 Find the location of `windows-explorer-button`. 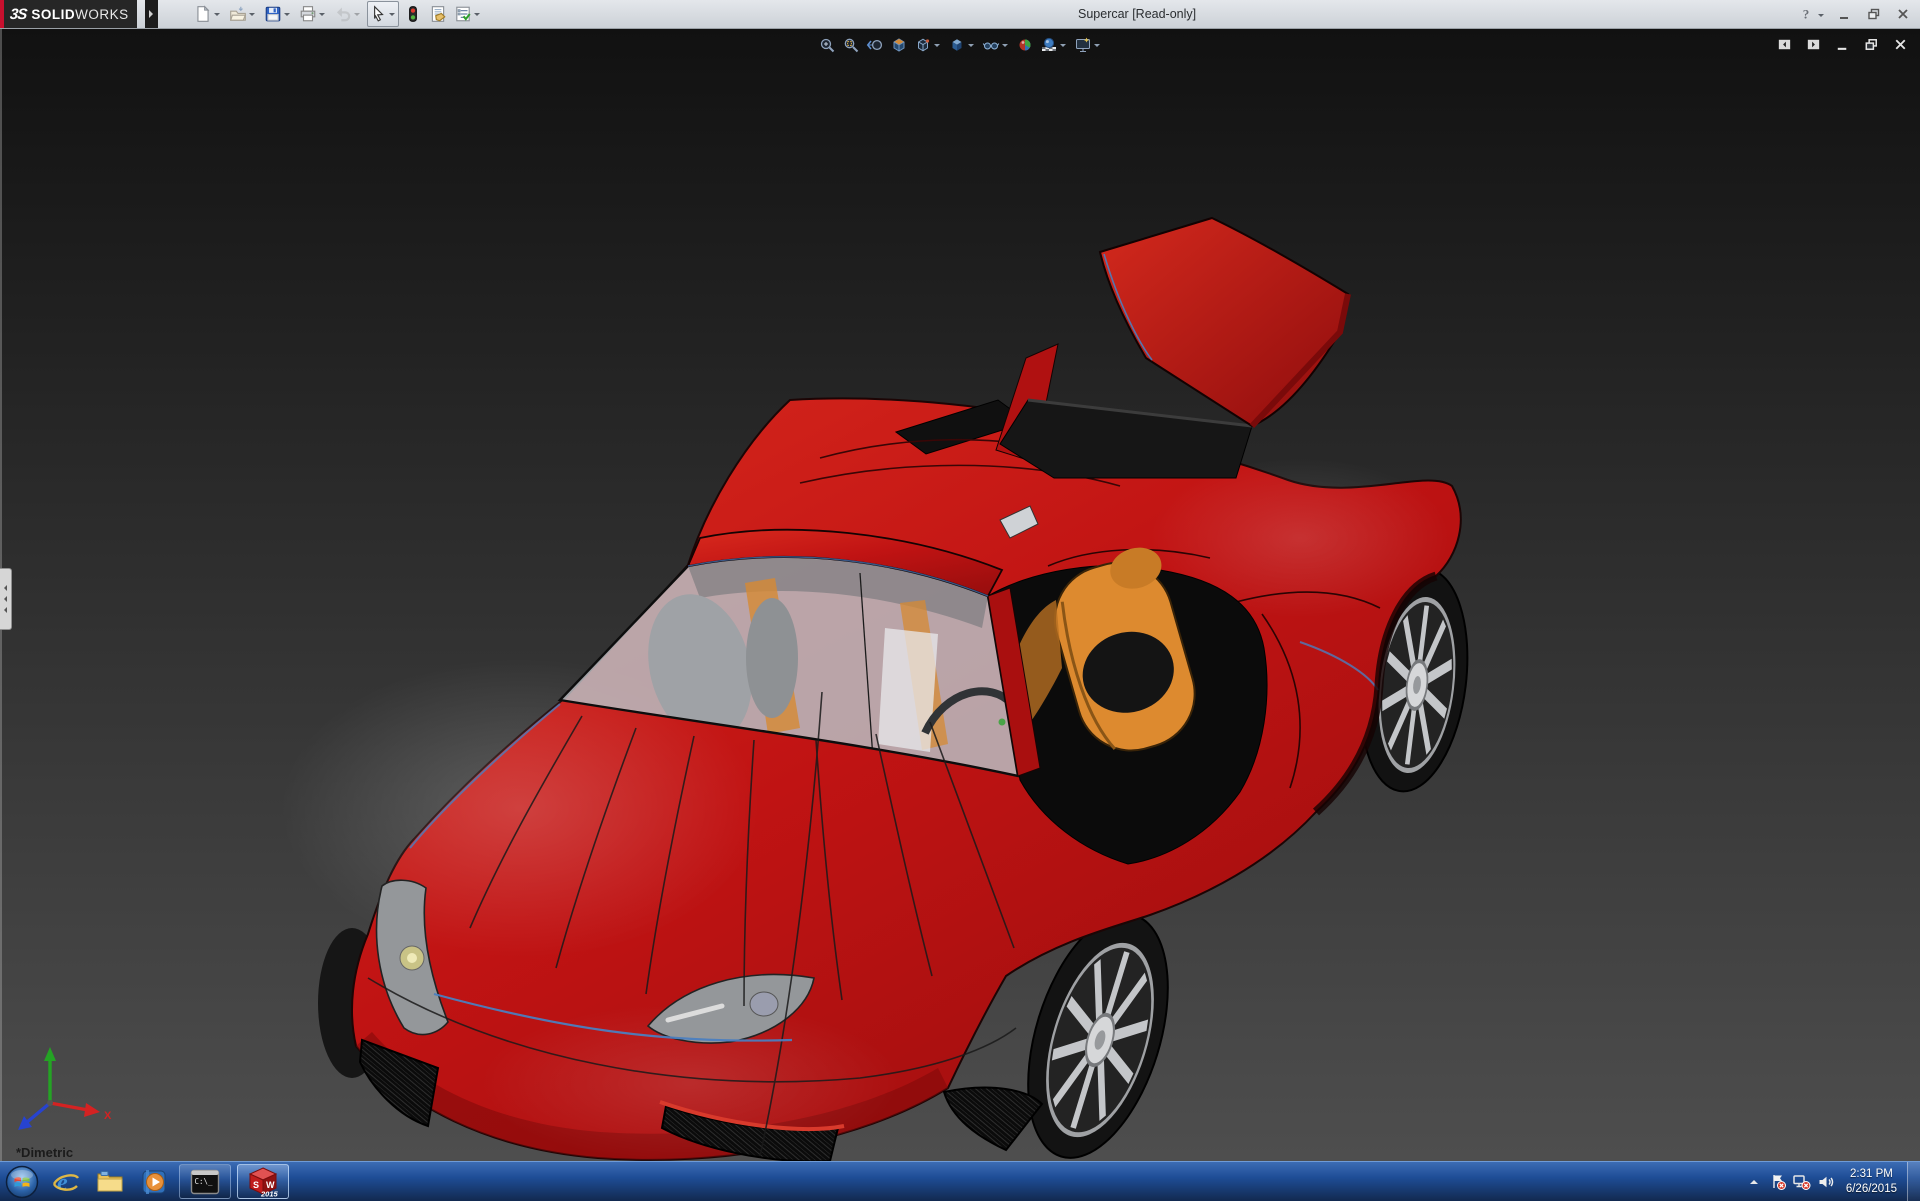

windows-explorer-button is located at coordinates (110, 1181).